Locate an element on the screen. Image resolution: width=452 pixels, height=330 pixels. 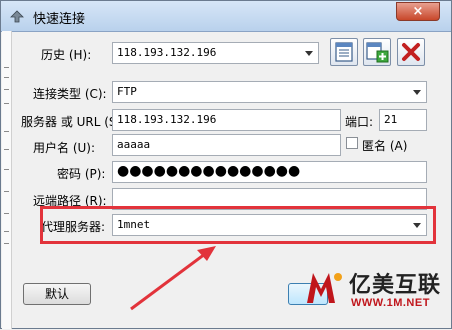
brand-logo-icon is located at coordinates (324, 288).